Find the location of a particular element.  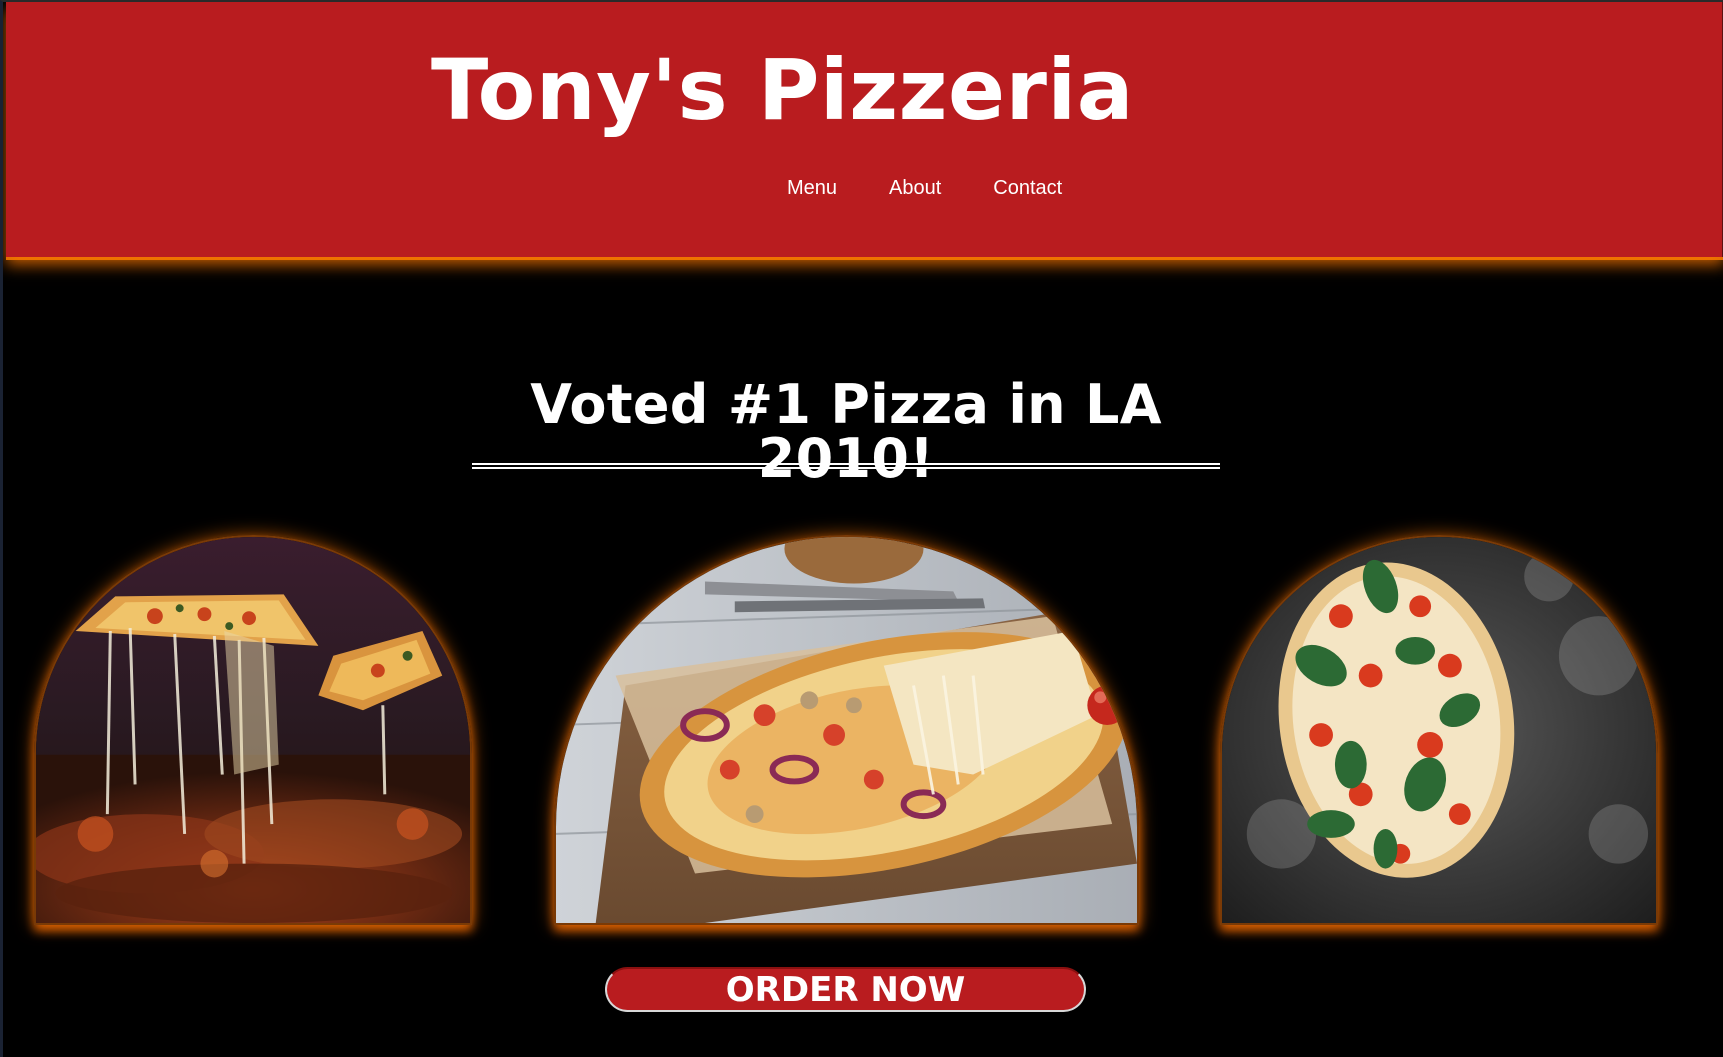

gallery-image-cheese-pull is located at coordinates (253, 730).